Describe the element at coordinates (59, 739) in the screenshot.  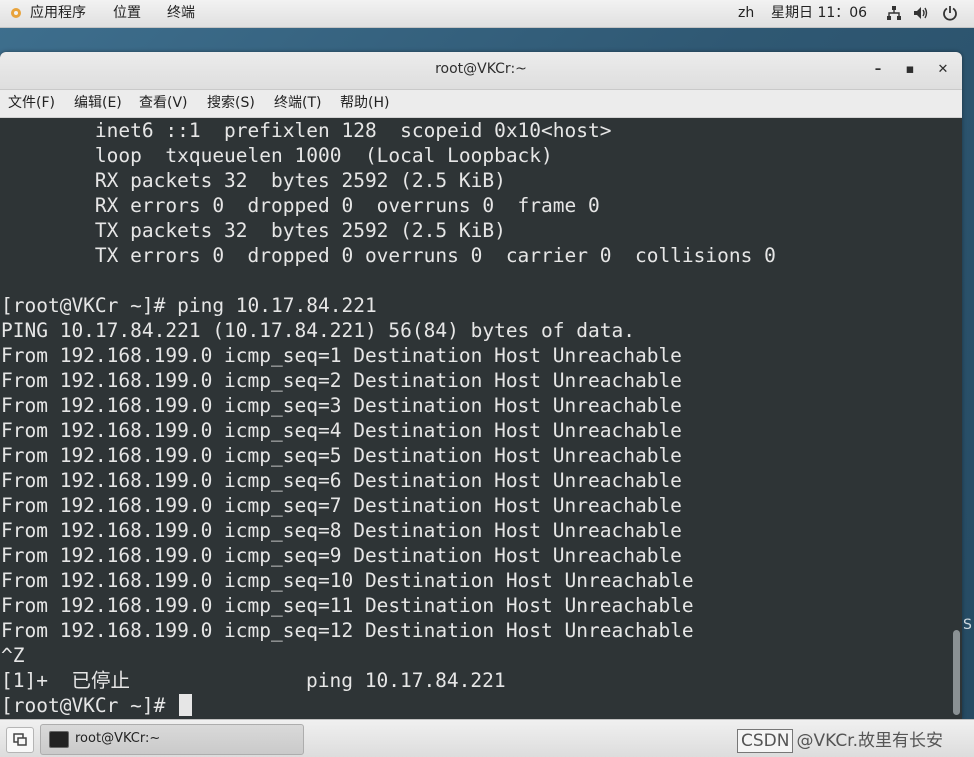
I see `terminal-icon` at that location.